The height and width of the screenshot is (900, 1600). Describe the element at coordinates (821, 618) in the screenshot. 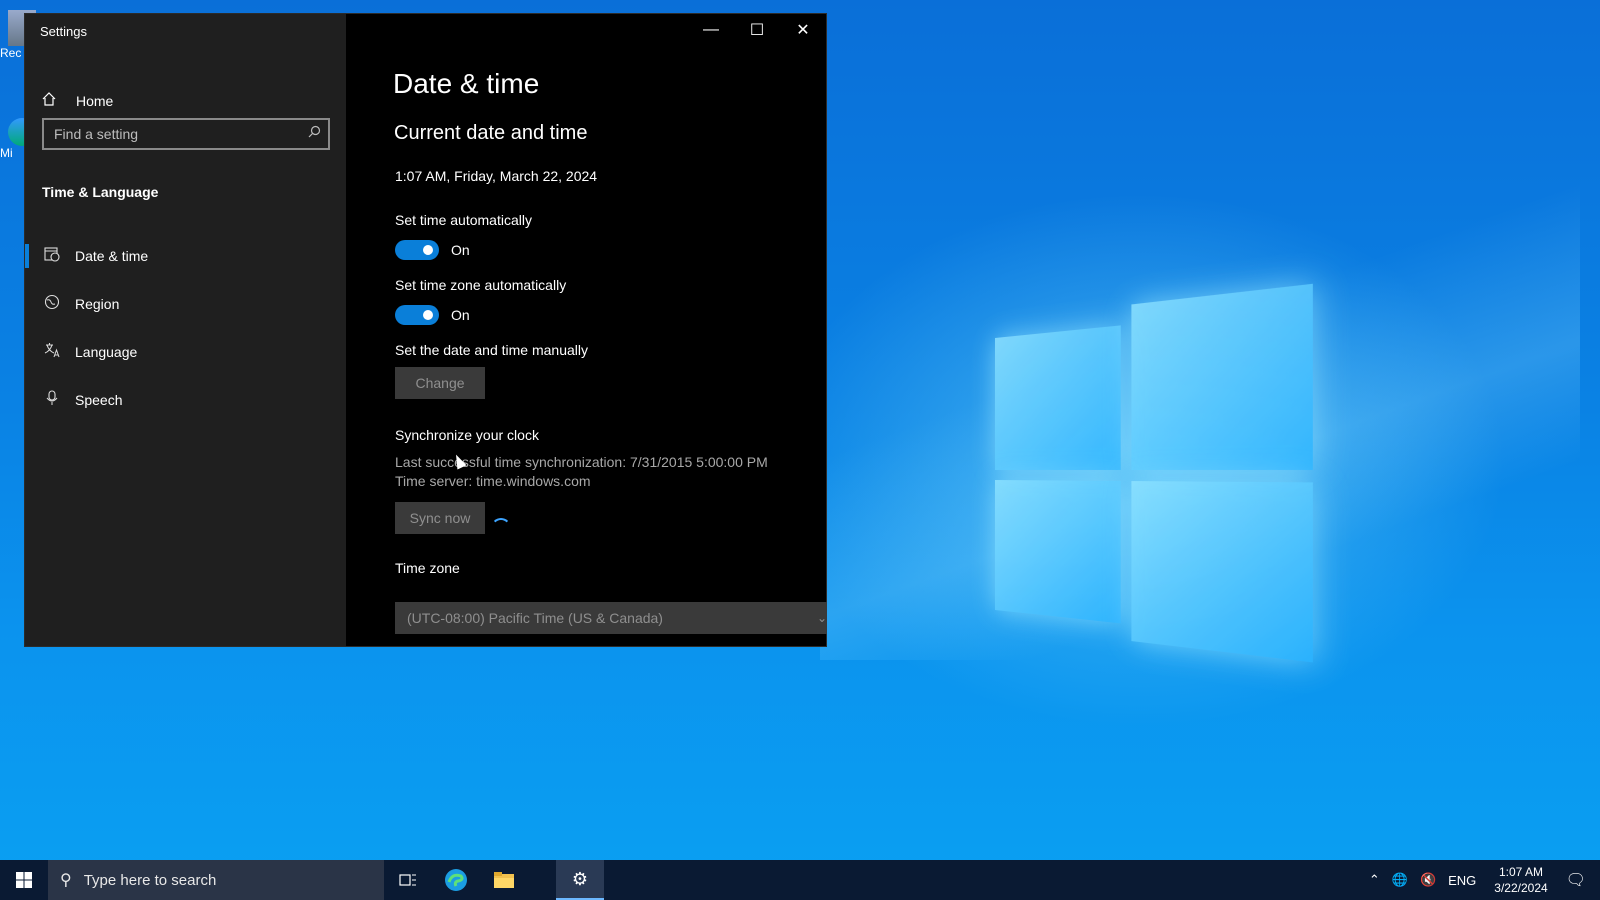

I see `chevron-down-icon: ⌄` at that location.